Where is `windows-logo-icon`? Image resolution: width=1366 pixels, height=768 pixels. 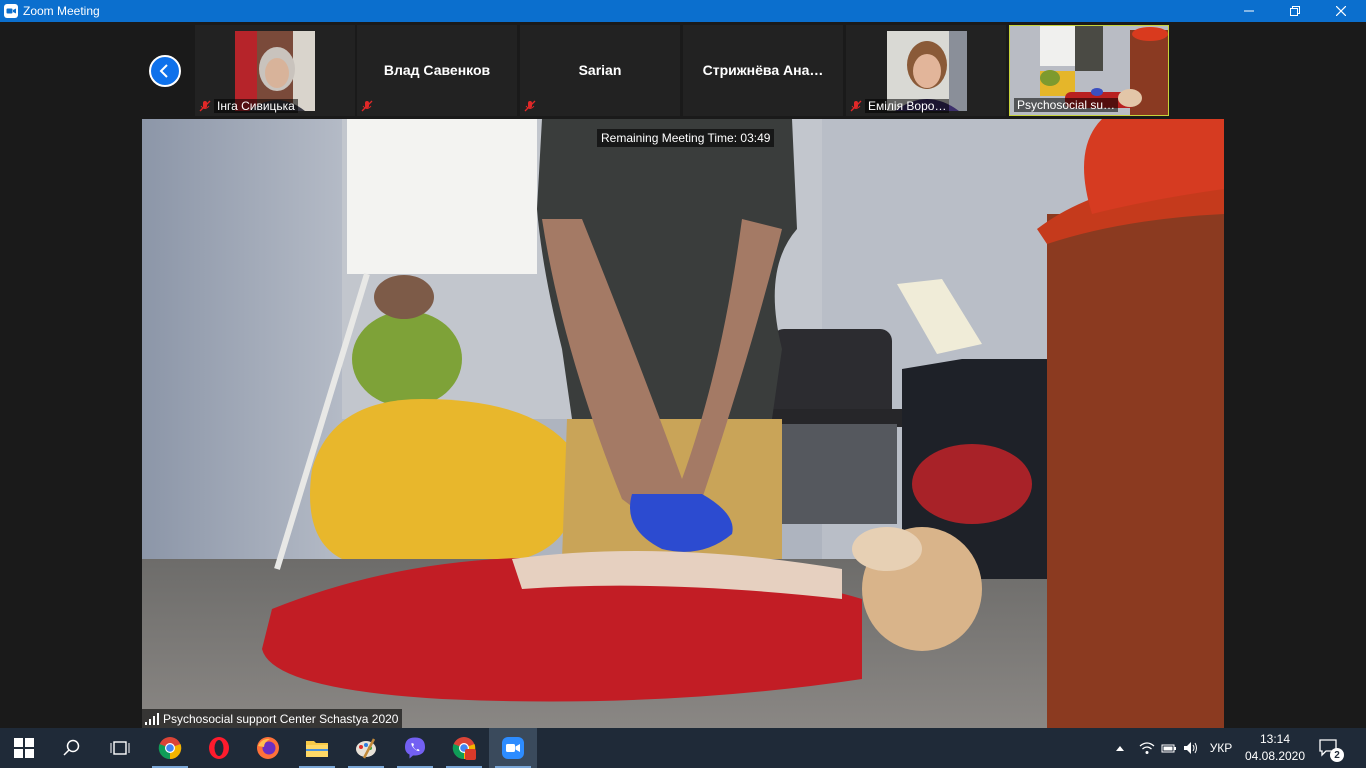
windows-logo-icon is located at coordinates (24, 748).